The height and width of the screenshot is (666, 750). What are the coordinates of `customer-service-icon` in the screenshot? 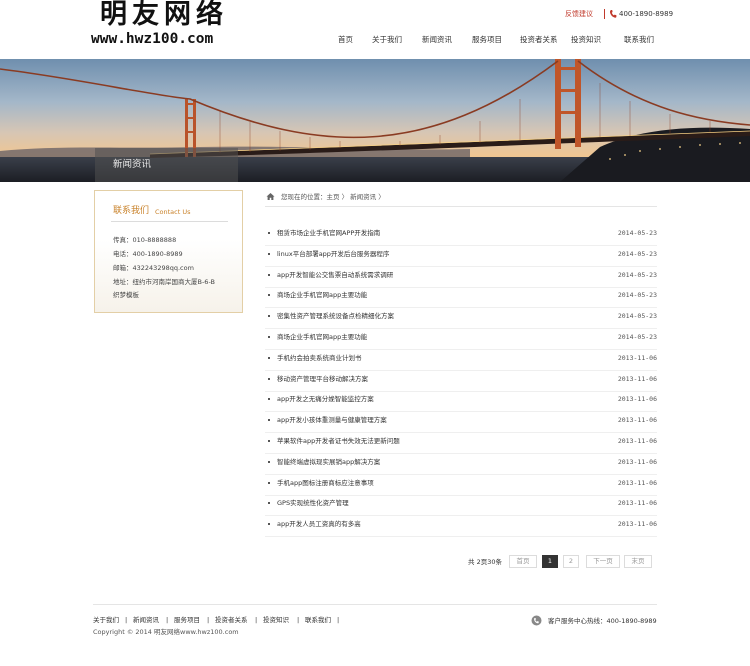 It's located at (536, 620).